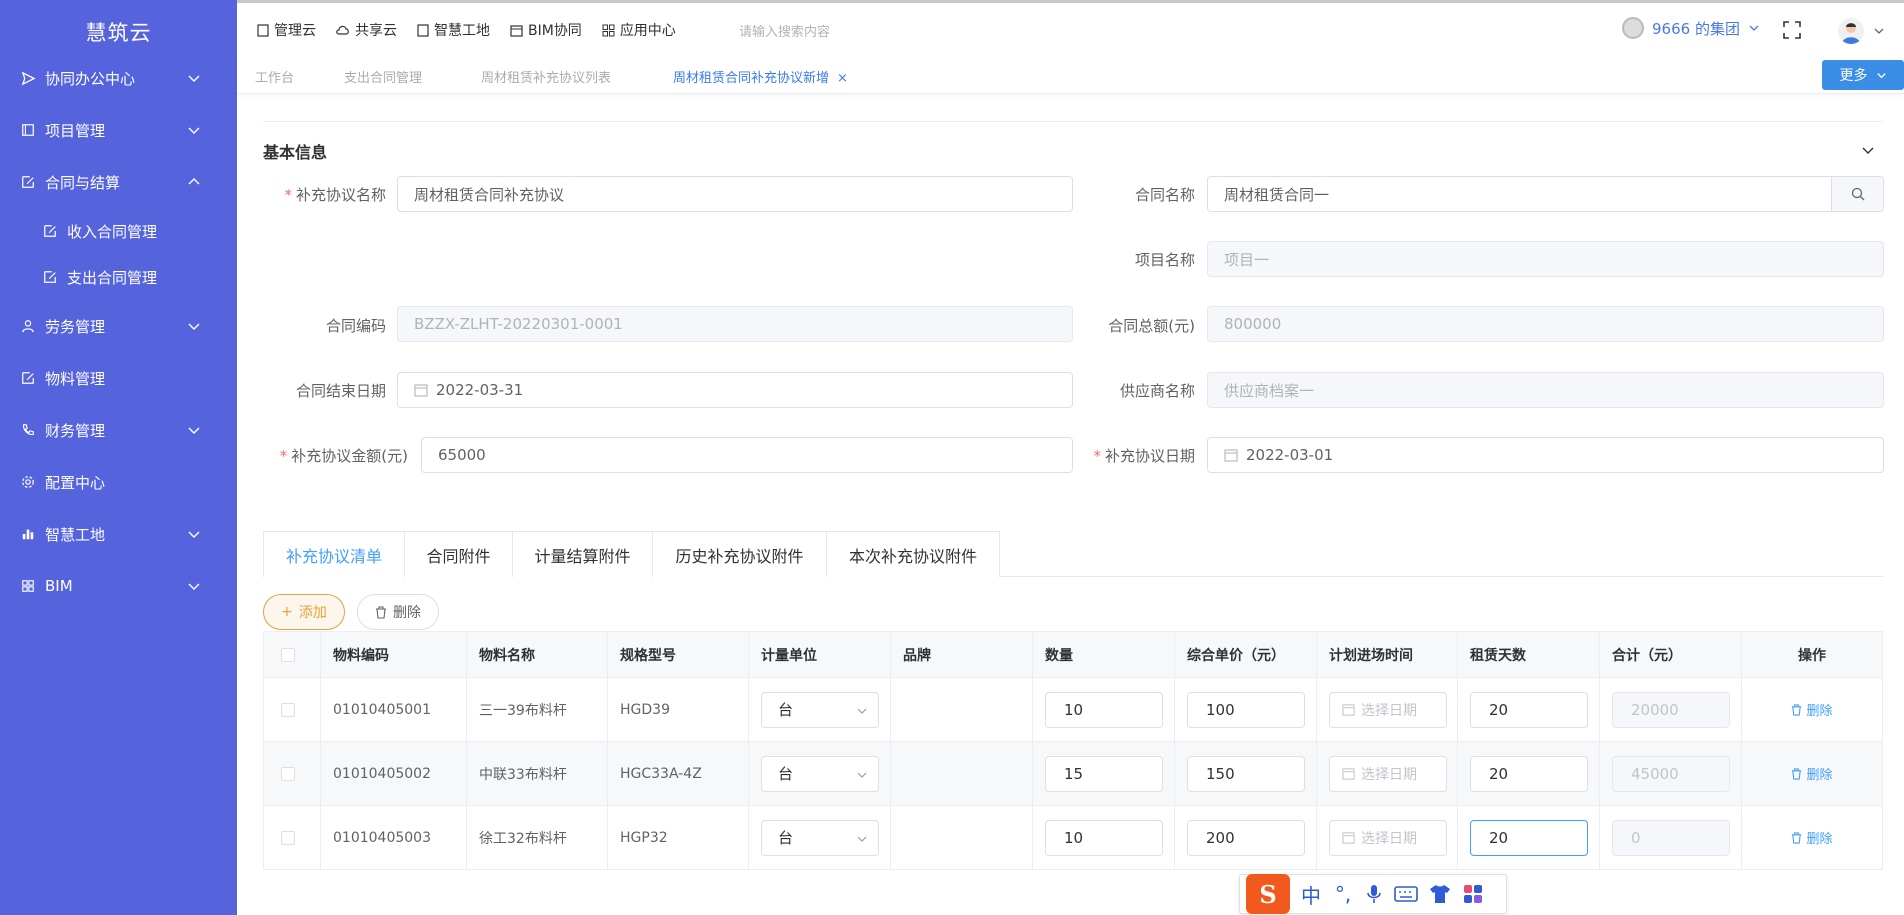 The width and height of the screenshot is (1904, 915). Describe the element at coordinates (747, 455) in the screenshot. I see `supplement-amount-input: 65000` at that location.